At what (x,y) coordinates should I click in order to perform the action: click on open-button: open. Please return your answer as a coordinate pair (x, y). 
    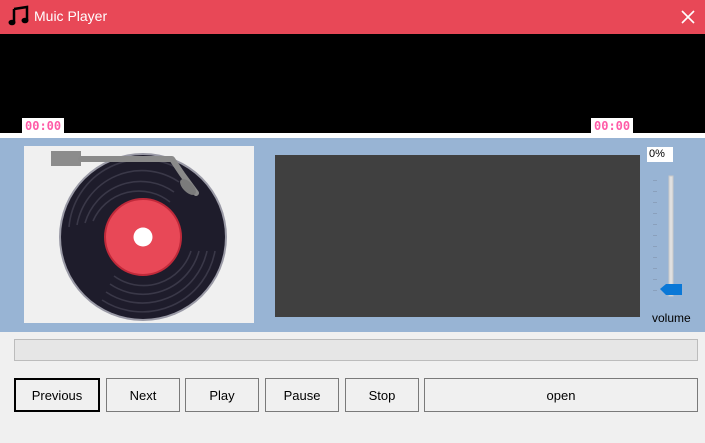
    Looking at the image, I should click on (561, 395).